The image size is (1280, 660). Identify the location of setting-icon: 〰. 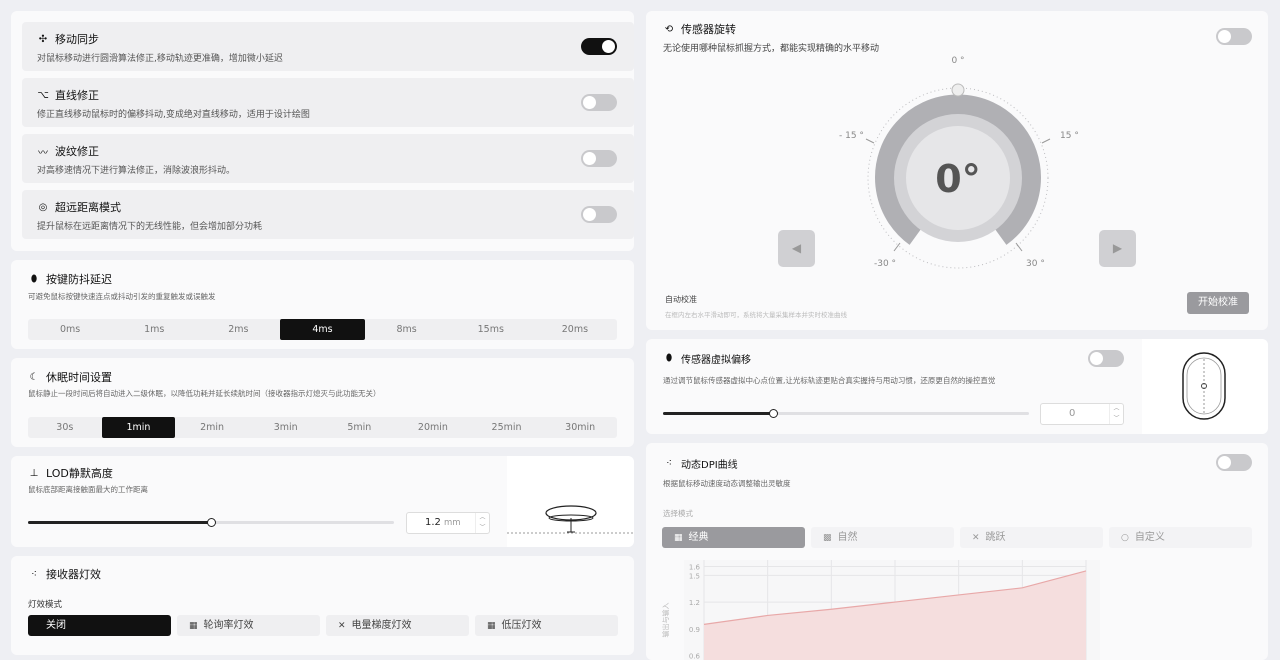
(43, 153).